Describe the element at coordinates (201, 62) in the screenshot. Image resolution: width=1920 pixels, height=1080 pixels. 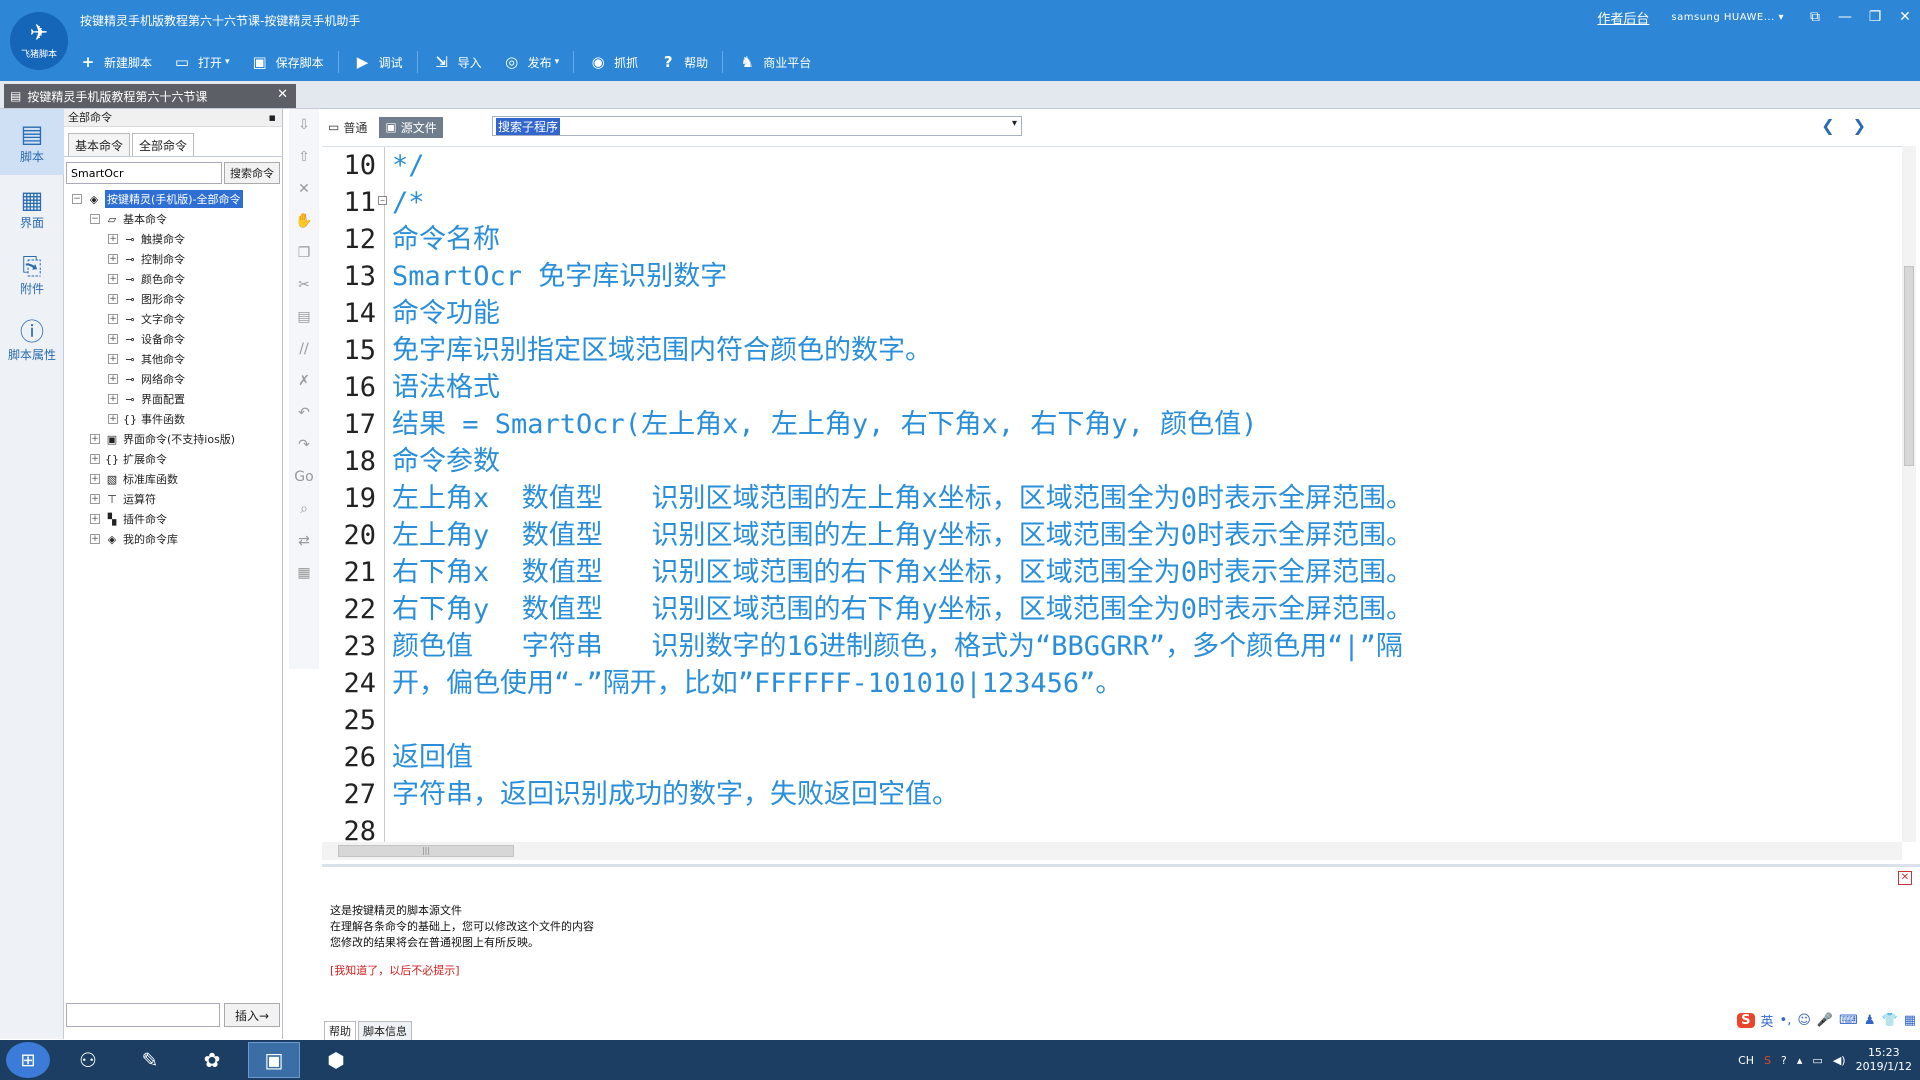
I see `toolbar-button-1: ▭ 打开 ▾` at that location.